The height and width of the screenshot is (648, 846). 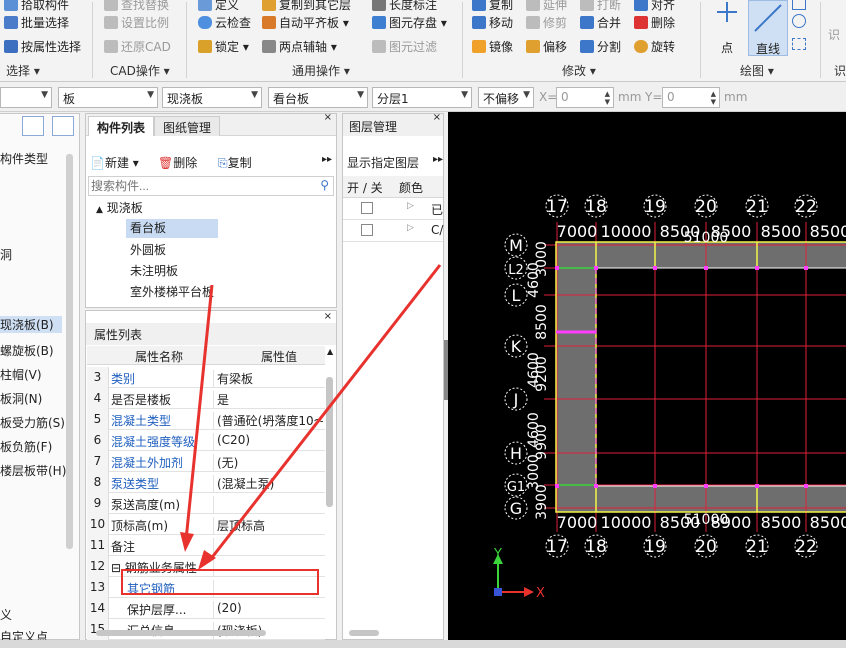 What do you see at coordinates (206, 377) in the screenshot?
I see `property-row: 3 类别 有梁板` at bounding box center [206, 377].